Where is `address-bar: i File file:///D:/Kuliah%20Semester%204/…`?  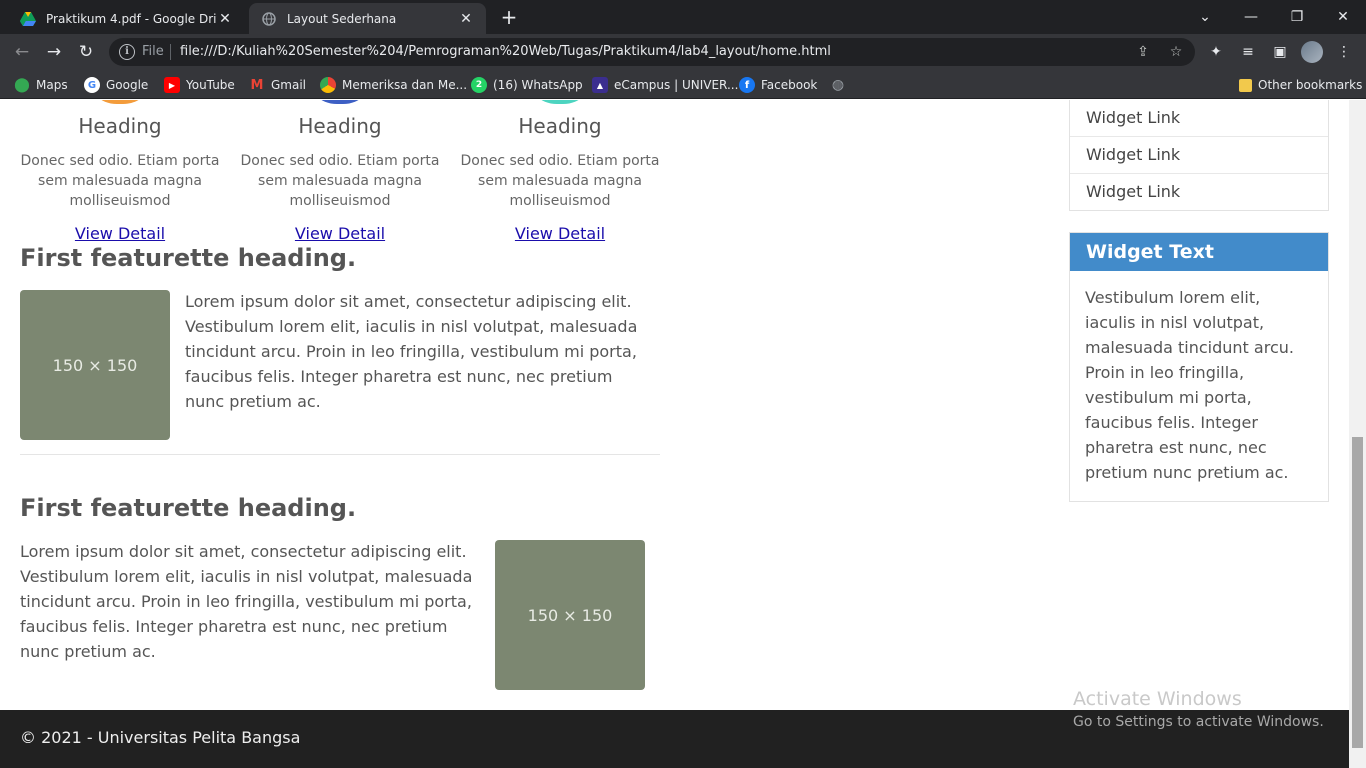 address-bar: i File file:///D:/Kuliah%20Semester%204/… is located at coordinates (652, 52).